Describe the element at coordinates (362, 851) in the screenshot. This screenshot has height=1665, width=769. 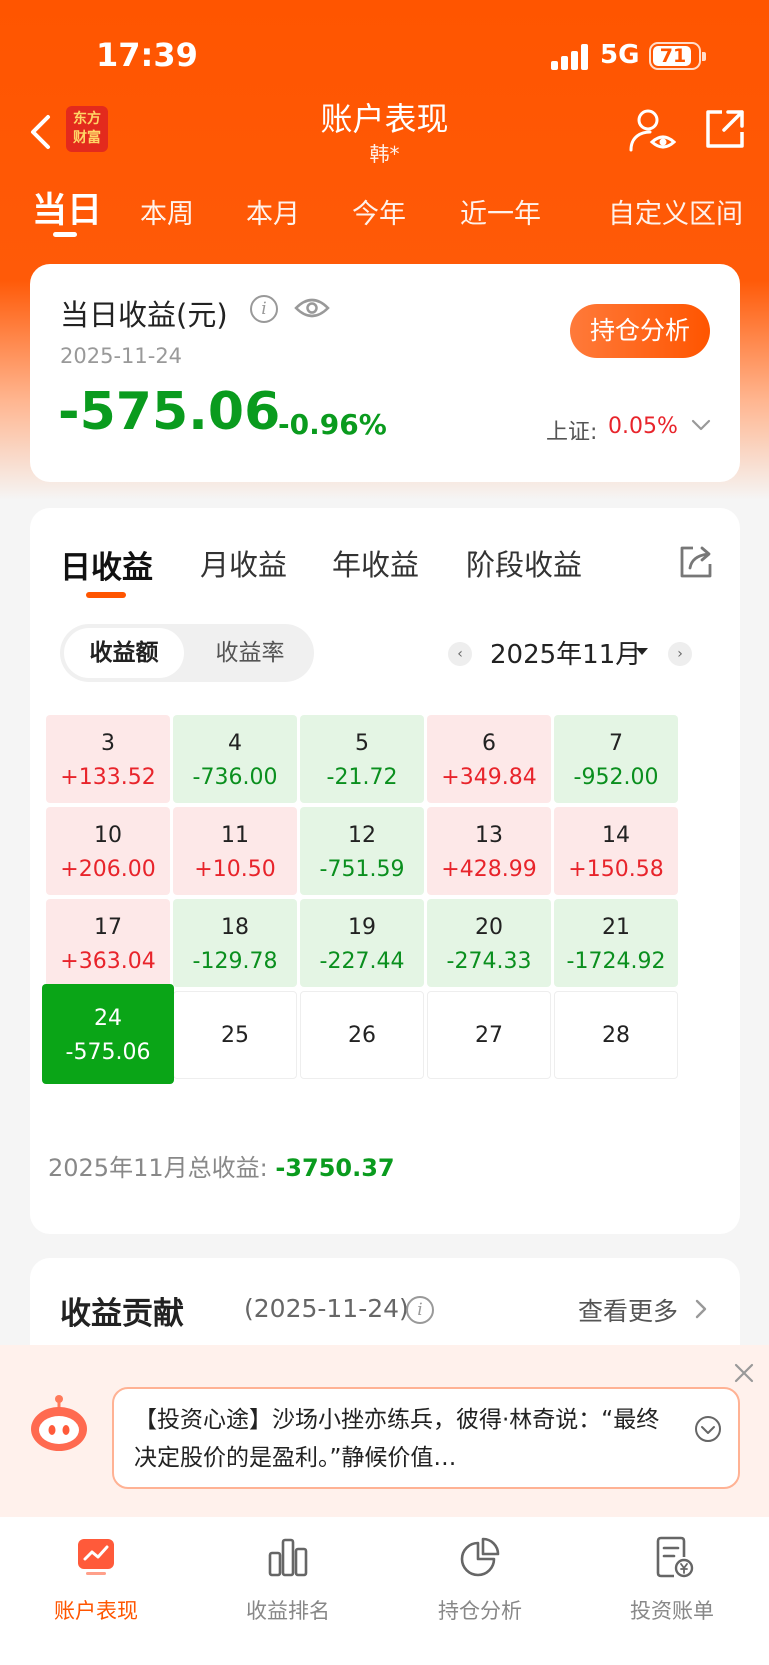
I see `calendar-day: 12 -751.59` at that location.